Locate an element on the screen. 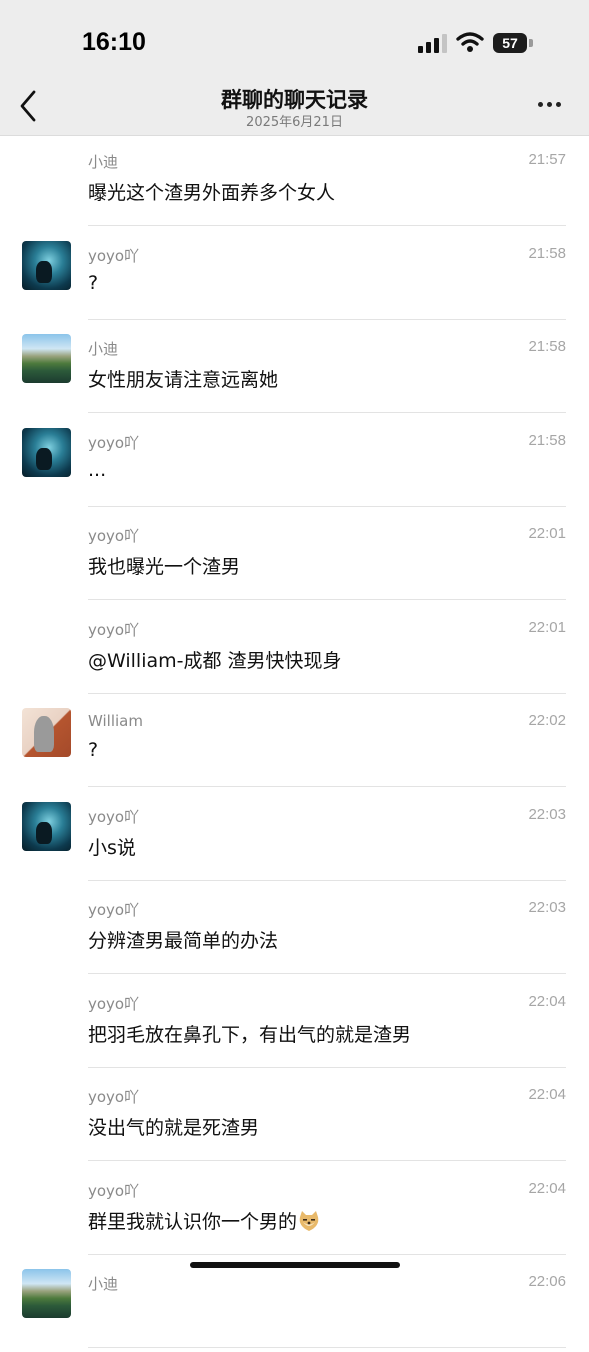 This screenshot has height=1352, width=589. page-subtitle-date: 2025年6月21日 is located at coordinates (294, 122).